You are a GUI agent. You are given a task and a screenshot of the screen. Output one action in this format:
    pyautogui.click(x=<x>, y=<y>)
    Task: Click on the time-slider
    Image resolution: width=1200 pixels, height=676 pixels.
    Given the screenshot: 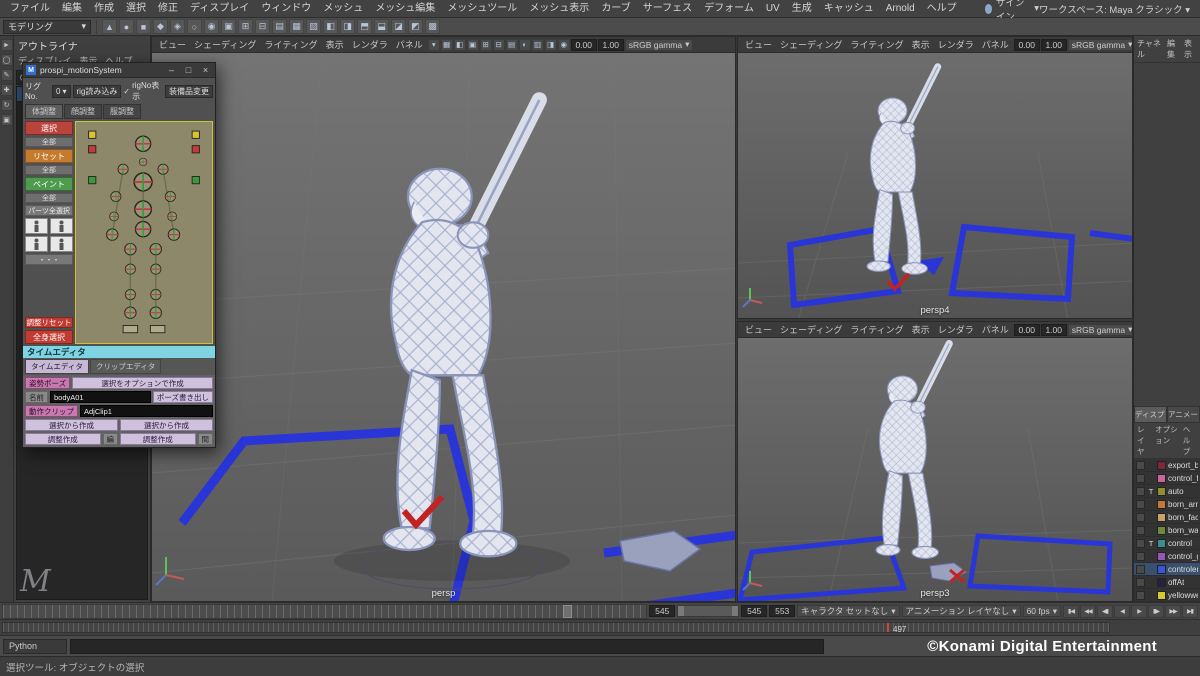 What is the action you would take?
    pyautogui.click(x=325, y=611)
    